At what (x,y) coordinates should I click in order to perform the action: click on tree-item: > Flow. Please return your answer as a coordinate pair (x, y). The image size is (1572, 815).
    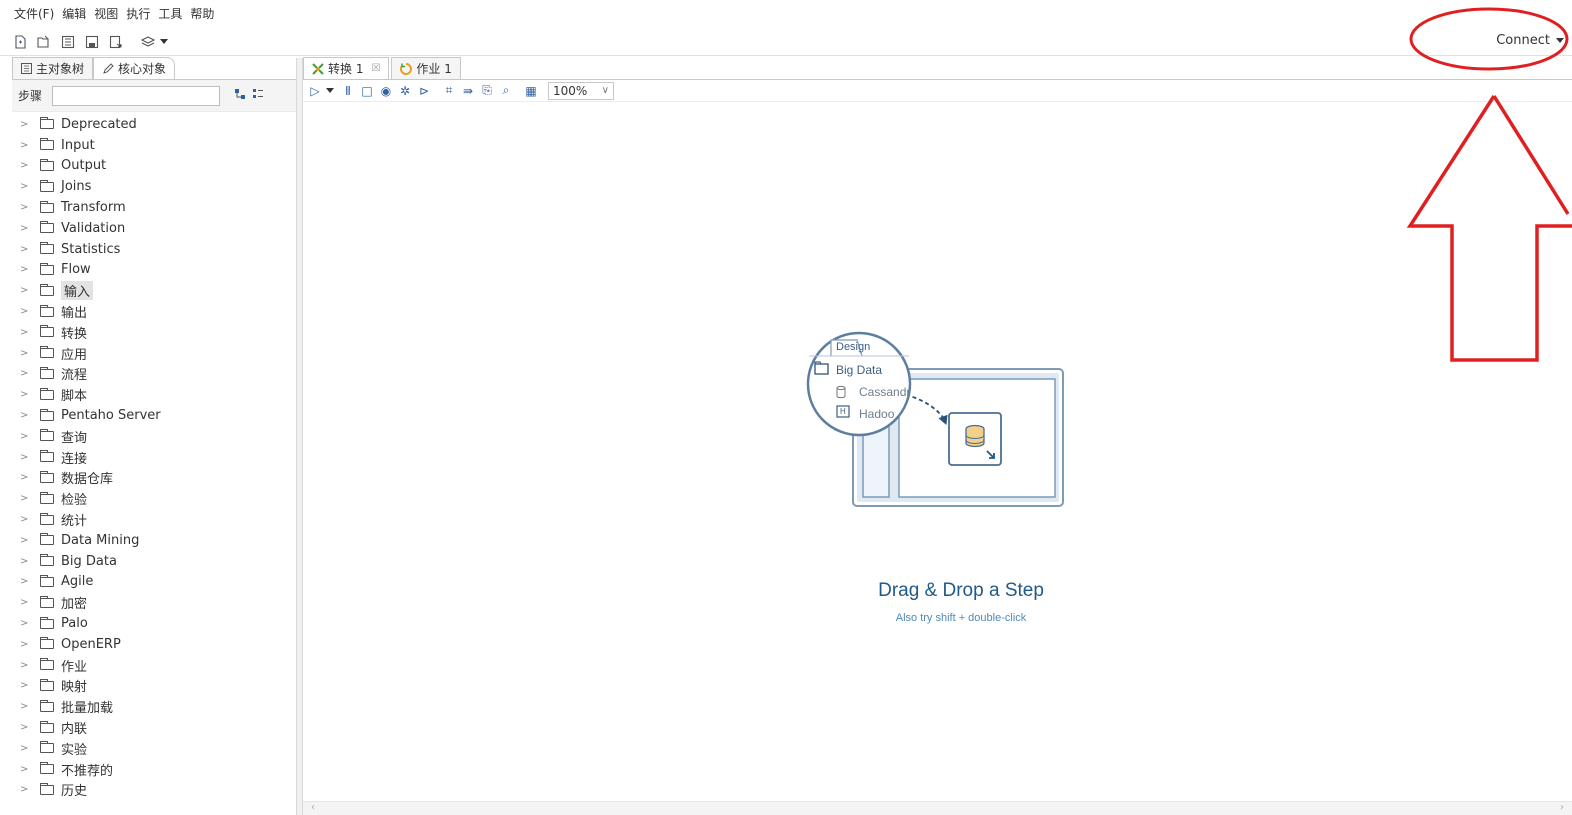
    Looking at the image, I should click on (154, 270).